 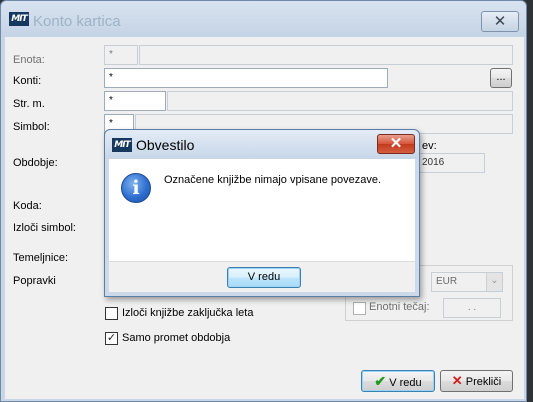 I want to click on strm-label: Str. m., so click(x=29, y=104).